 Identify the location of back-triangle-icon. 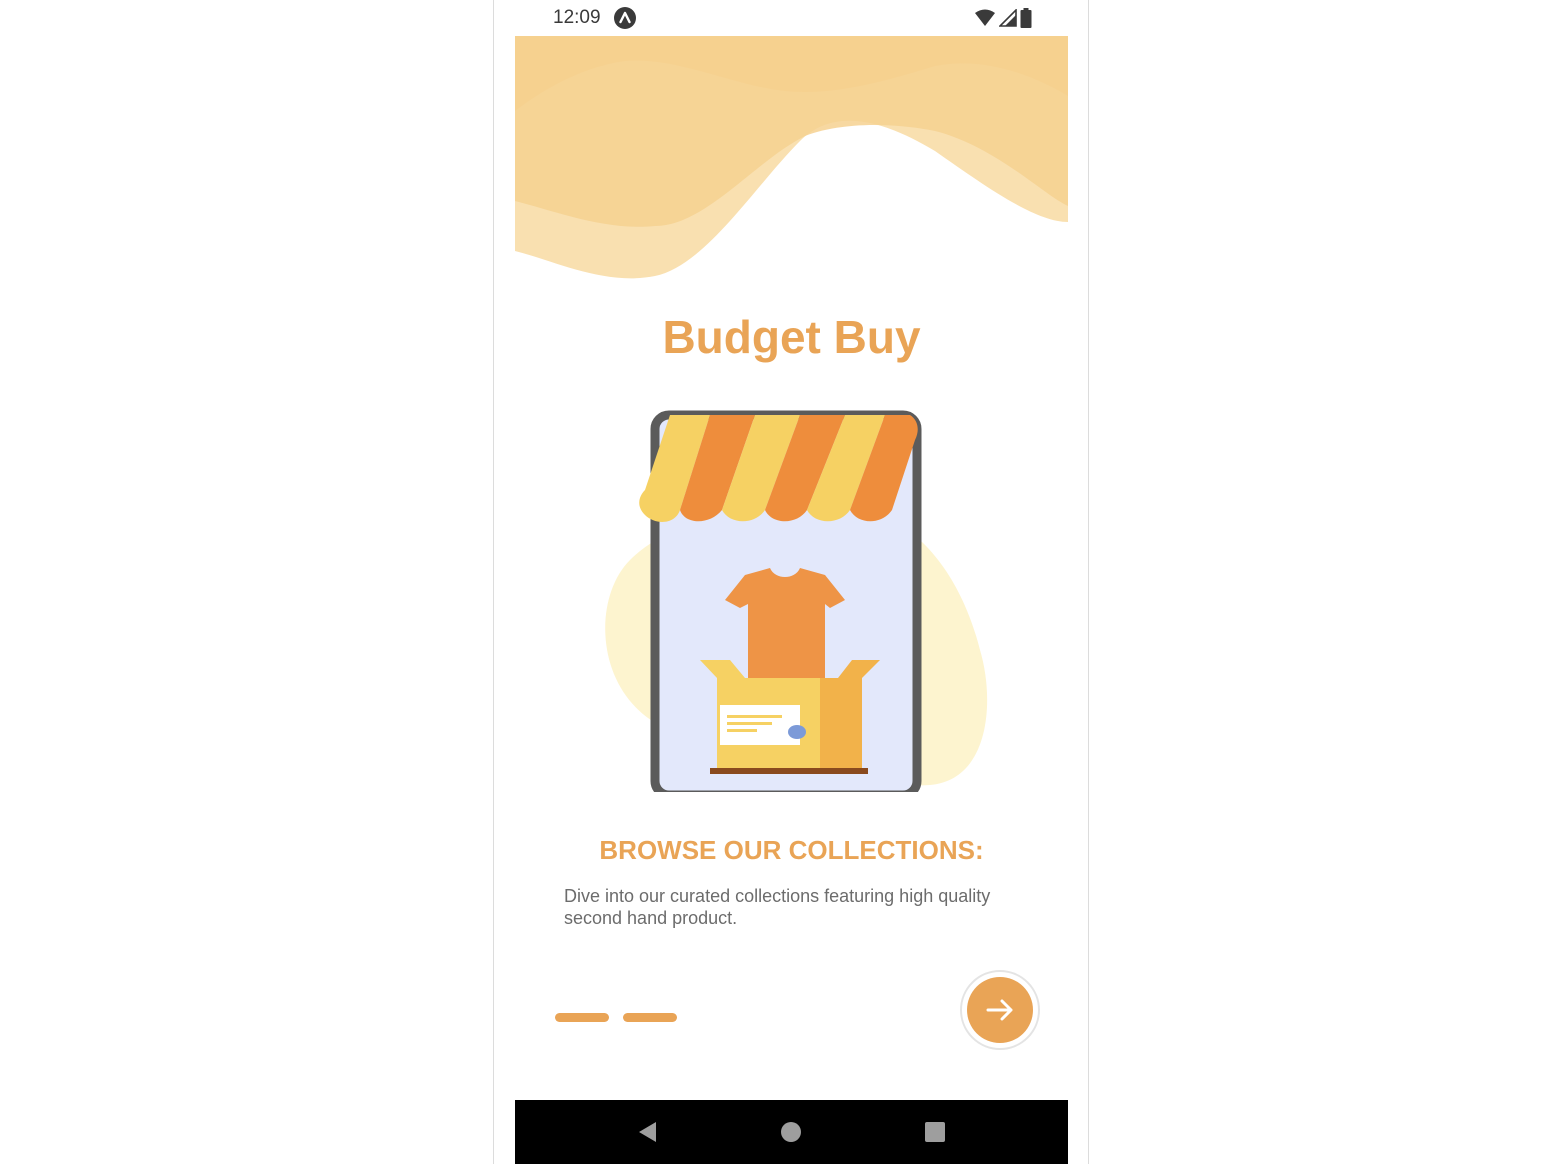
(648, 1132).